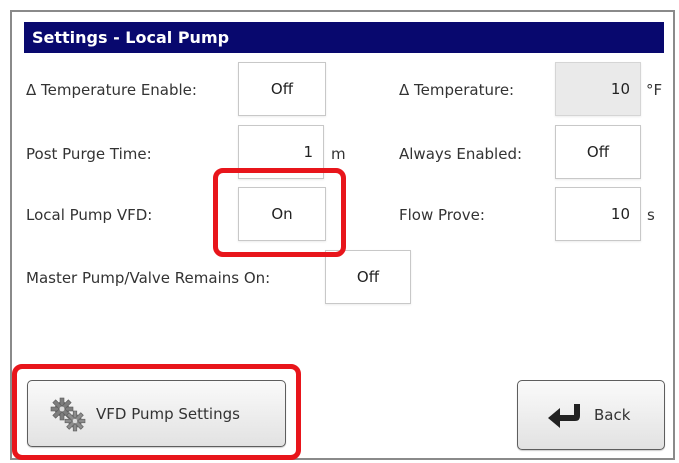  Describe the element at coordinates (89, 215) in the screenshot. I see `local-pump-vfd-label: Local Pump VFD:` at that location.